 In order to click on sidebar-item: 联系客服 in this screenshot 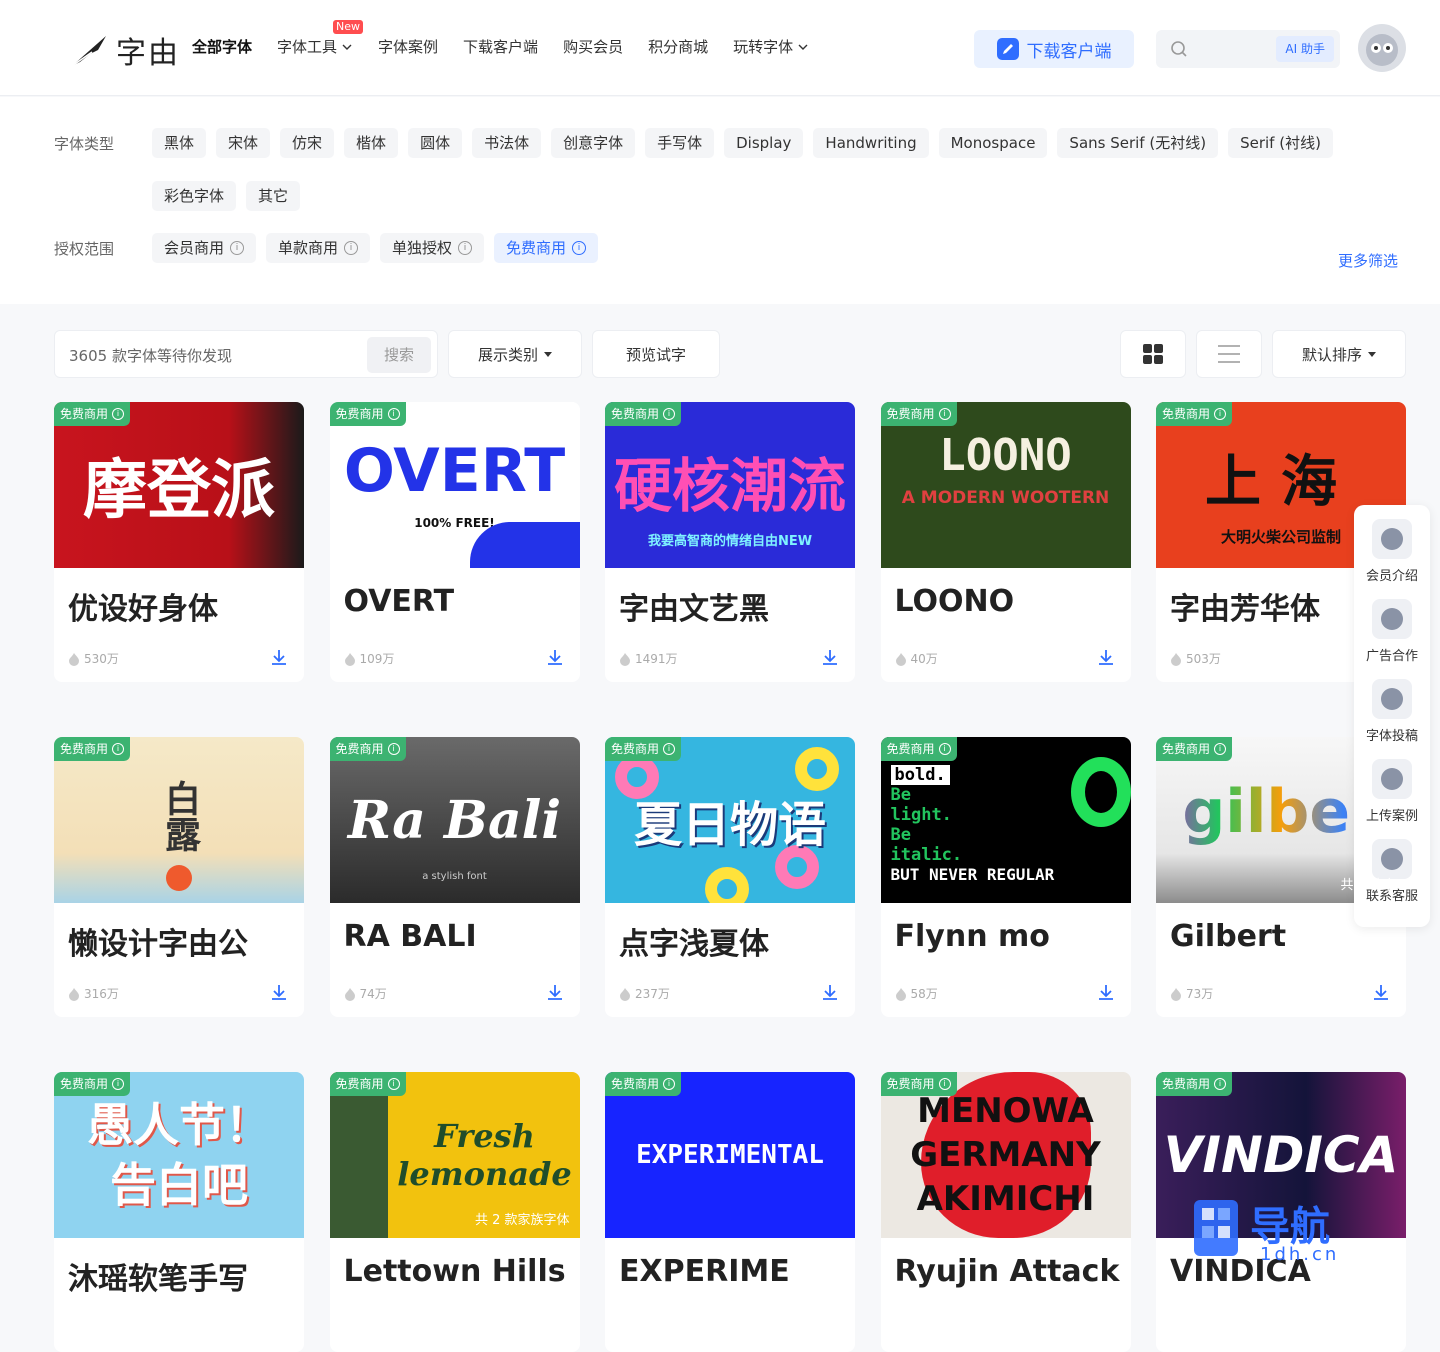, I will do `click(1392, 871)`.